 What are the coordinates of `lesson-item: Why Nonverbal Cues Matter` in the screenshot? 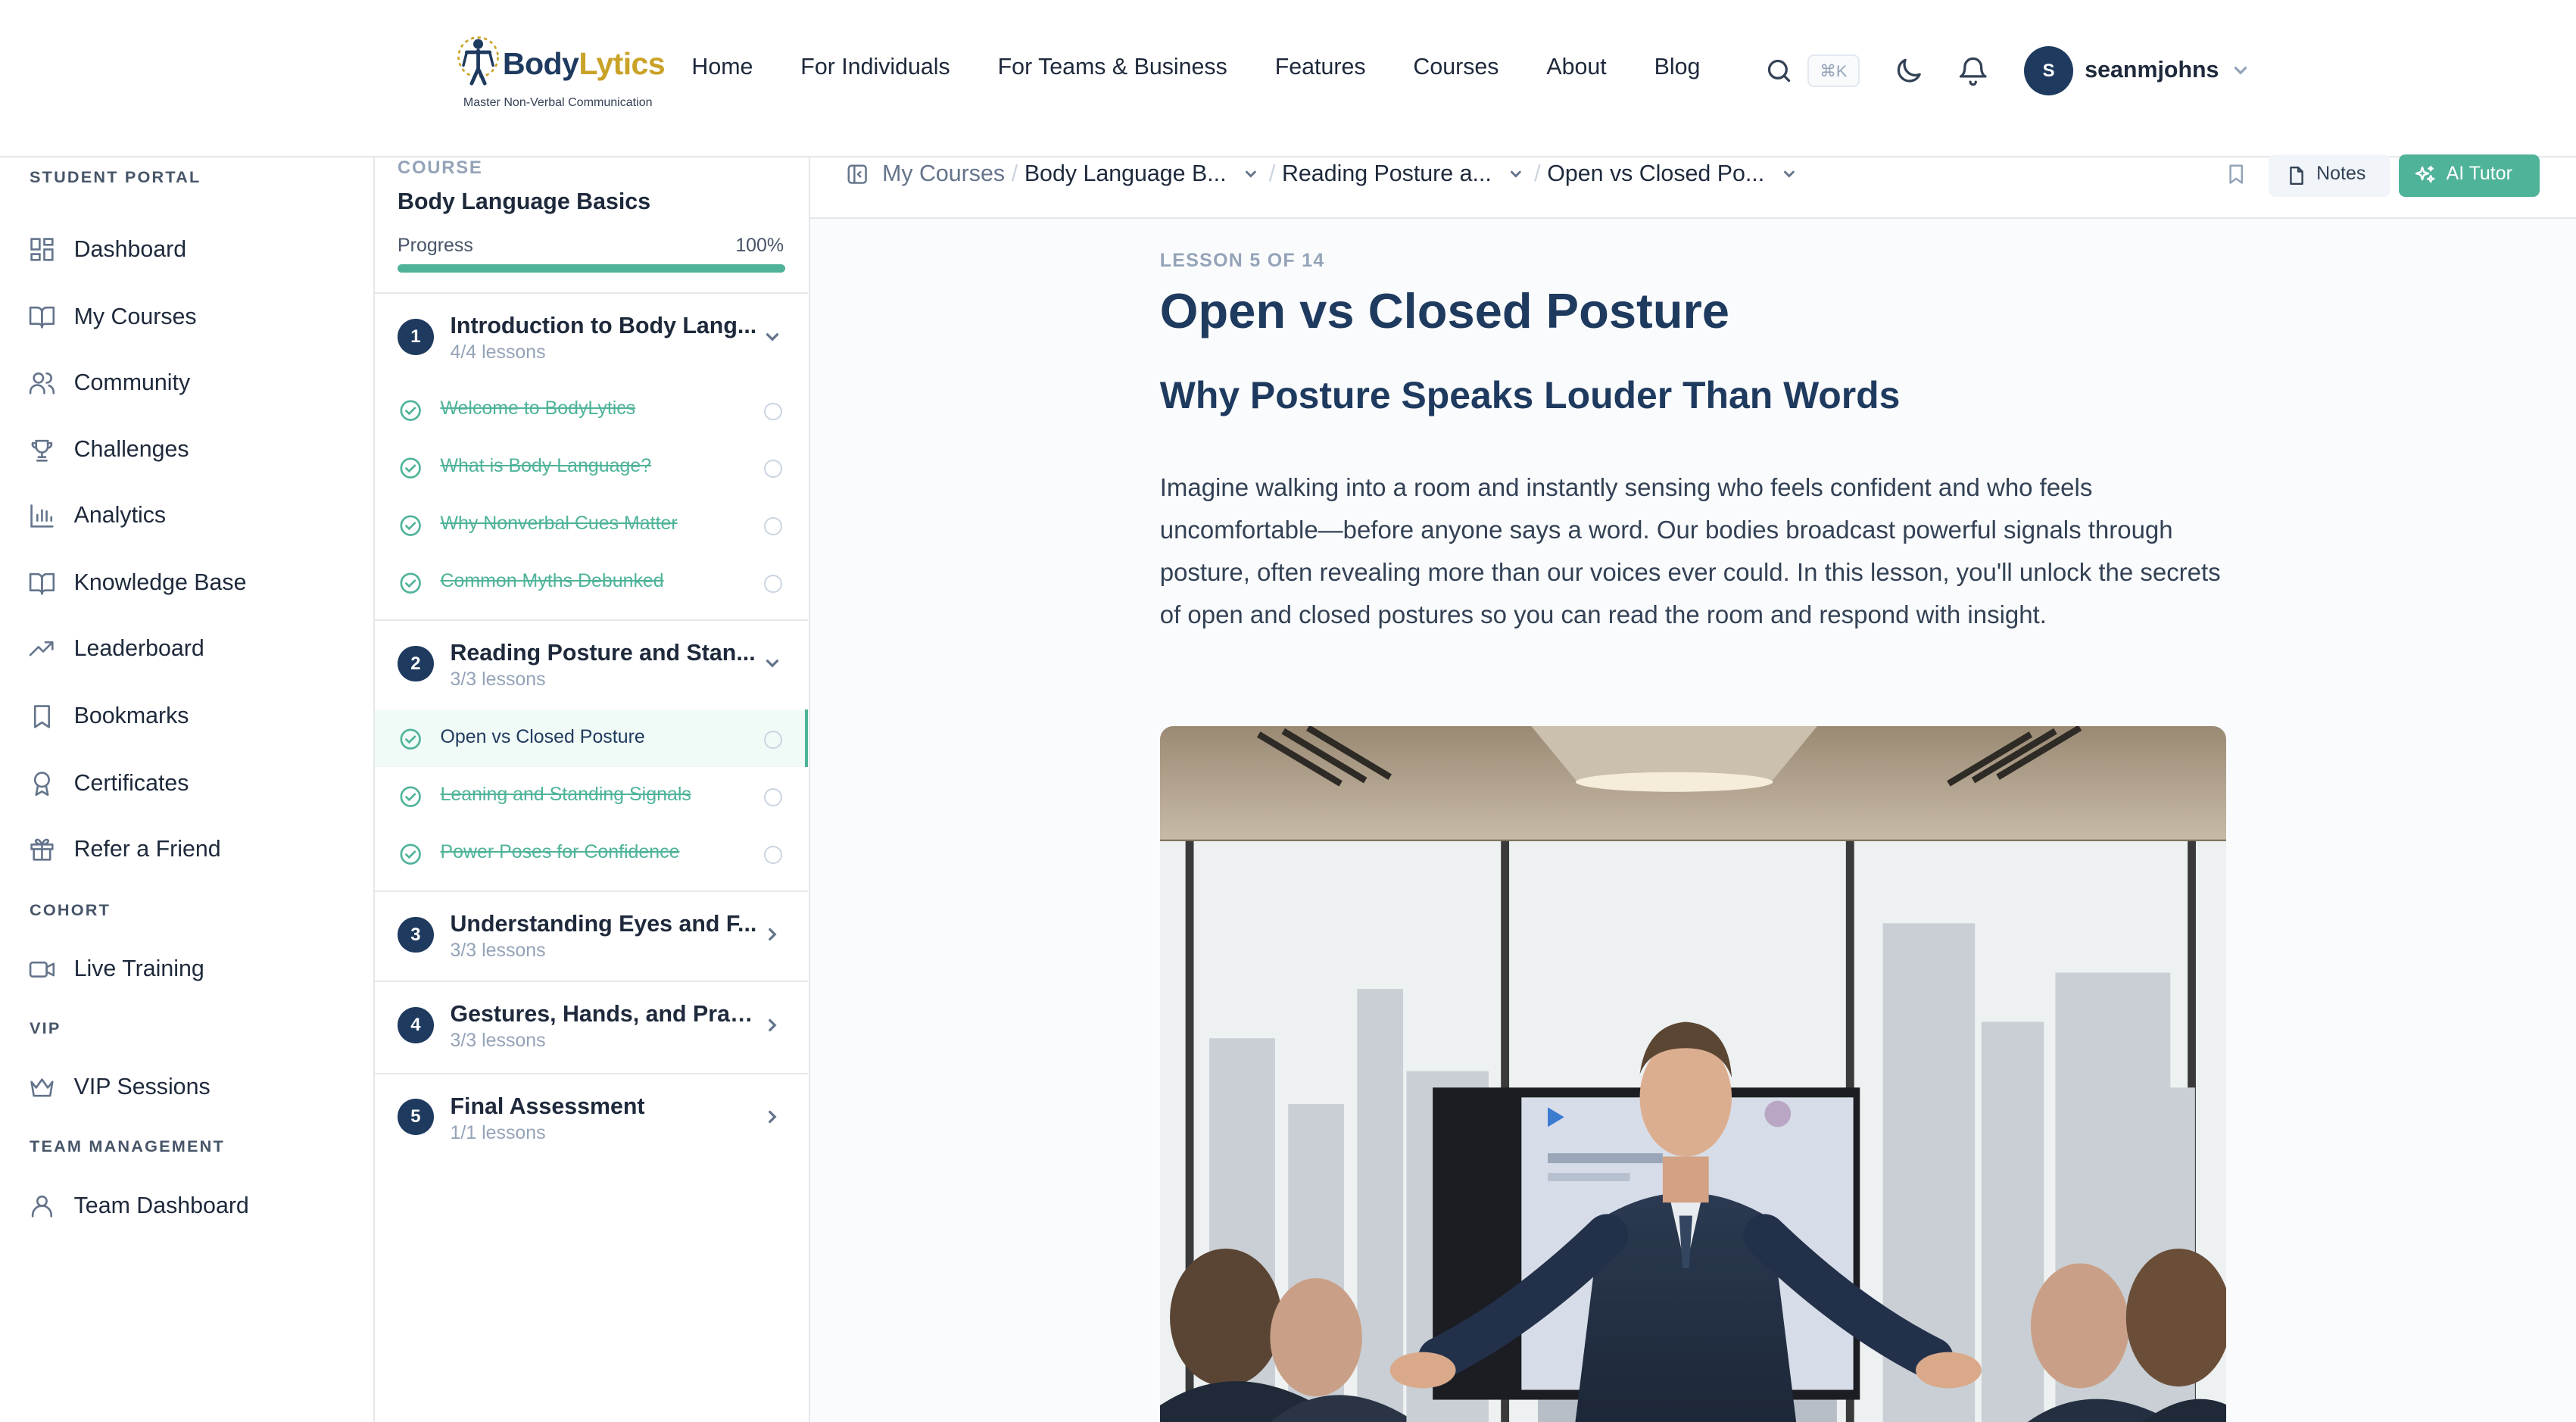 It's located at (592, 525).